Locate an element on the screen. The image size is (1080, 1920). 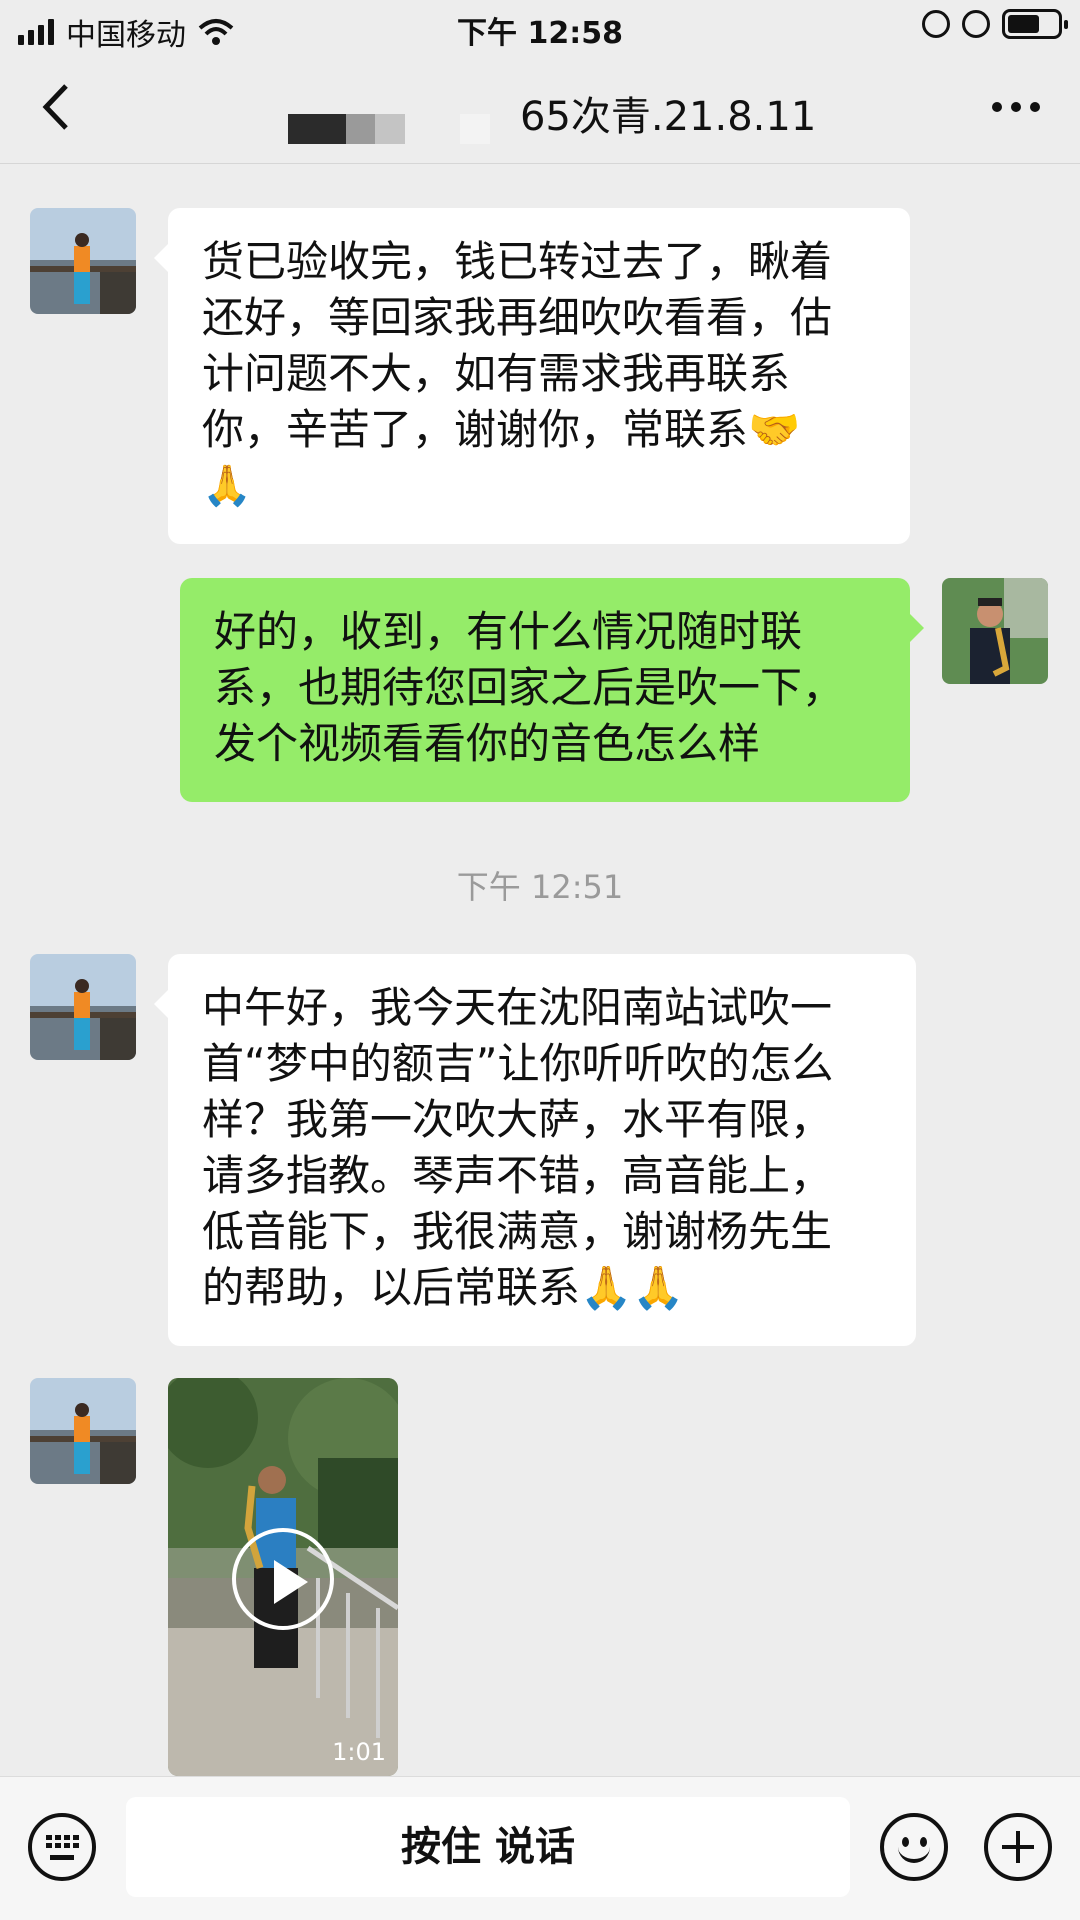
chat-timestamp: 下午 12:51 is located at coordinates (540, 887).